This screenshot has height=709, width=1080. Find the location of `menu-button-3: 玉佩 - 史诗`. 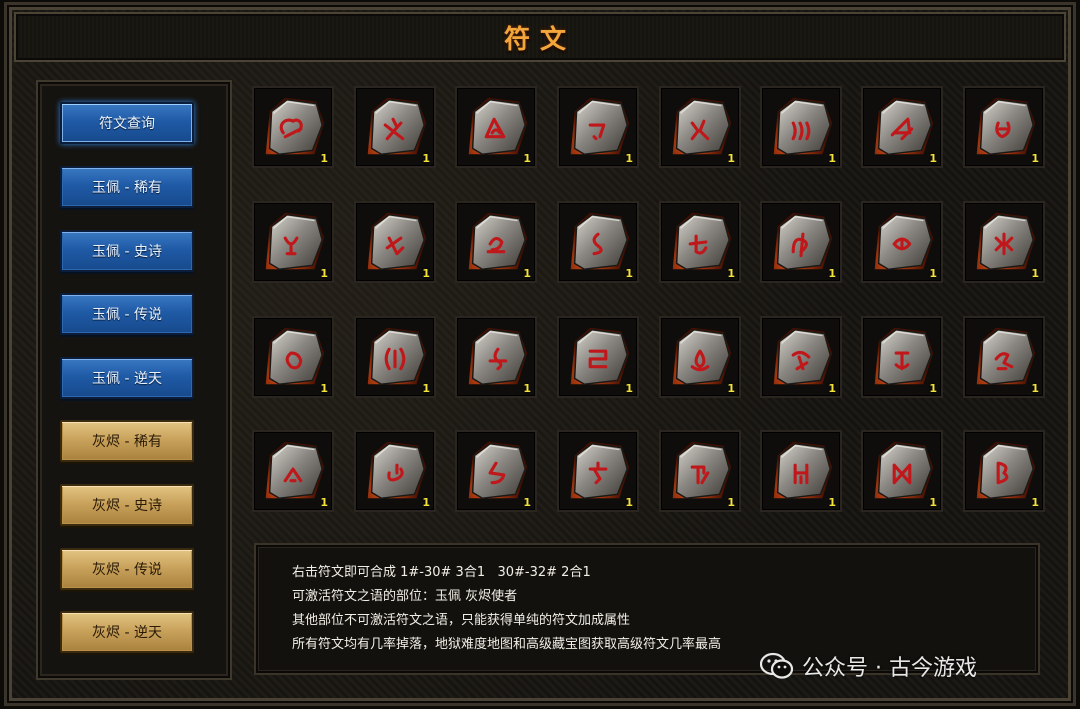

menu-button-3: 玉佩 - 史诗 is located at coordinates (127, 251).